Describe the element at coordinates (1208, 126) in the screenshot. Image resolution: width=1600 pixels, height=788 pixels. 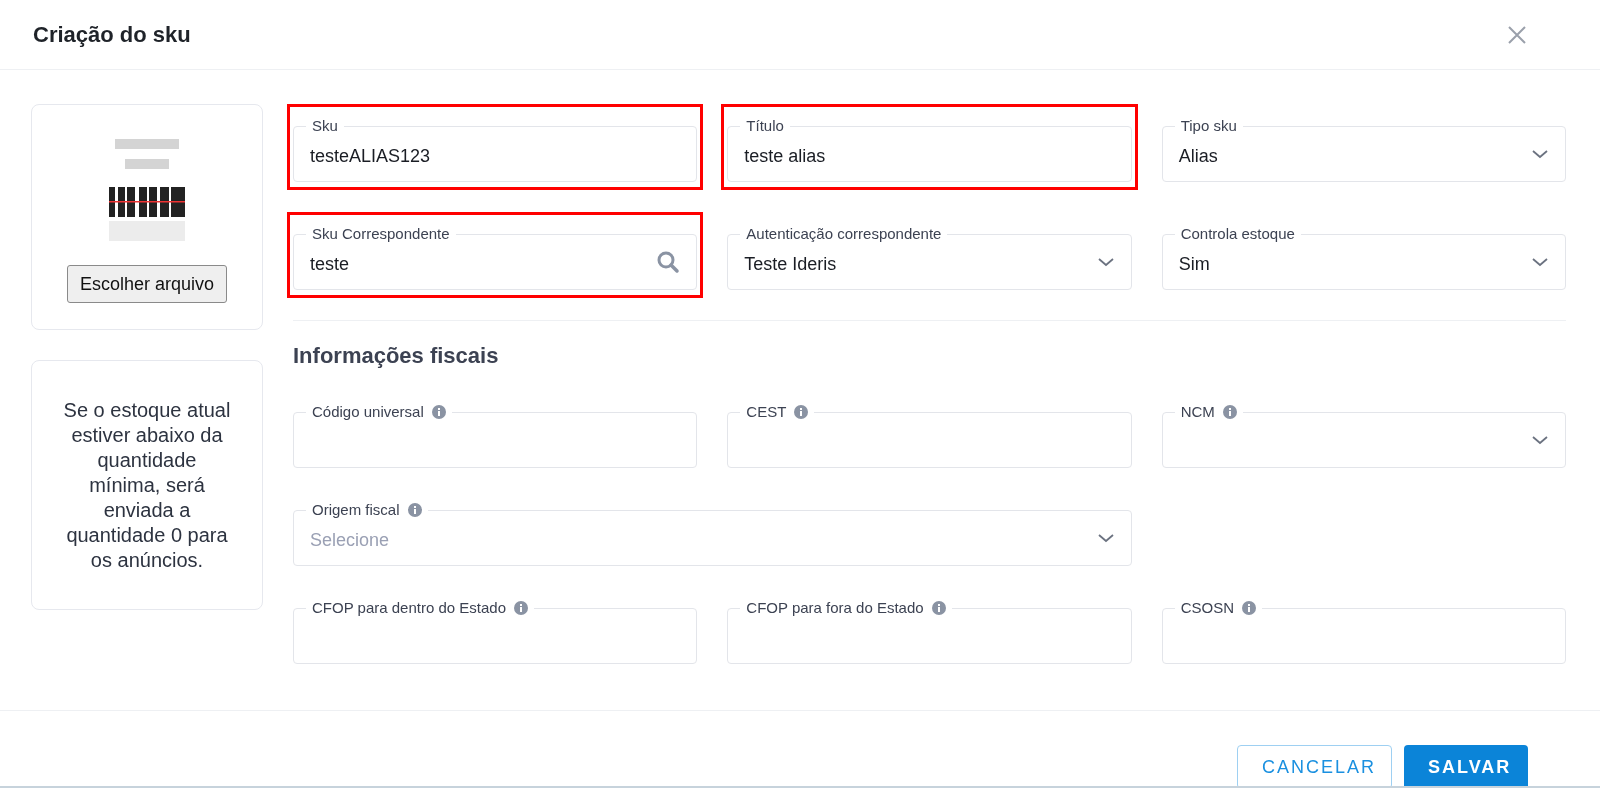
I see `field-label: Tipo sku` at that location.